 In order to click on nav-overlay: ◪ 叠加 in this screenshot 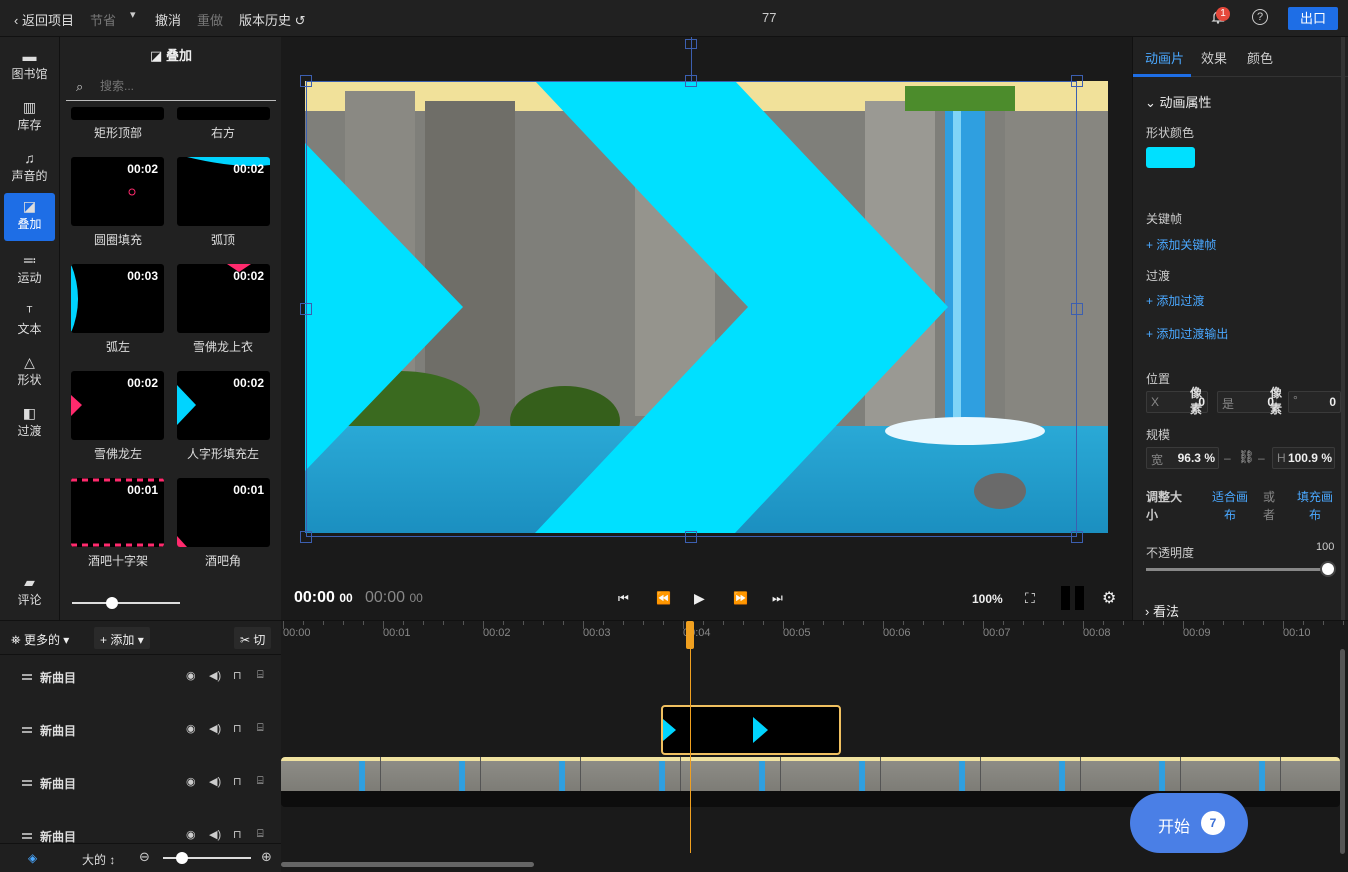, I will do `click(29, 217)`.